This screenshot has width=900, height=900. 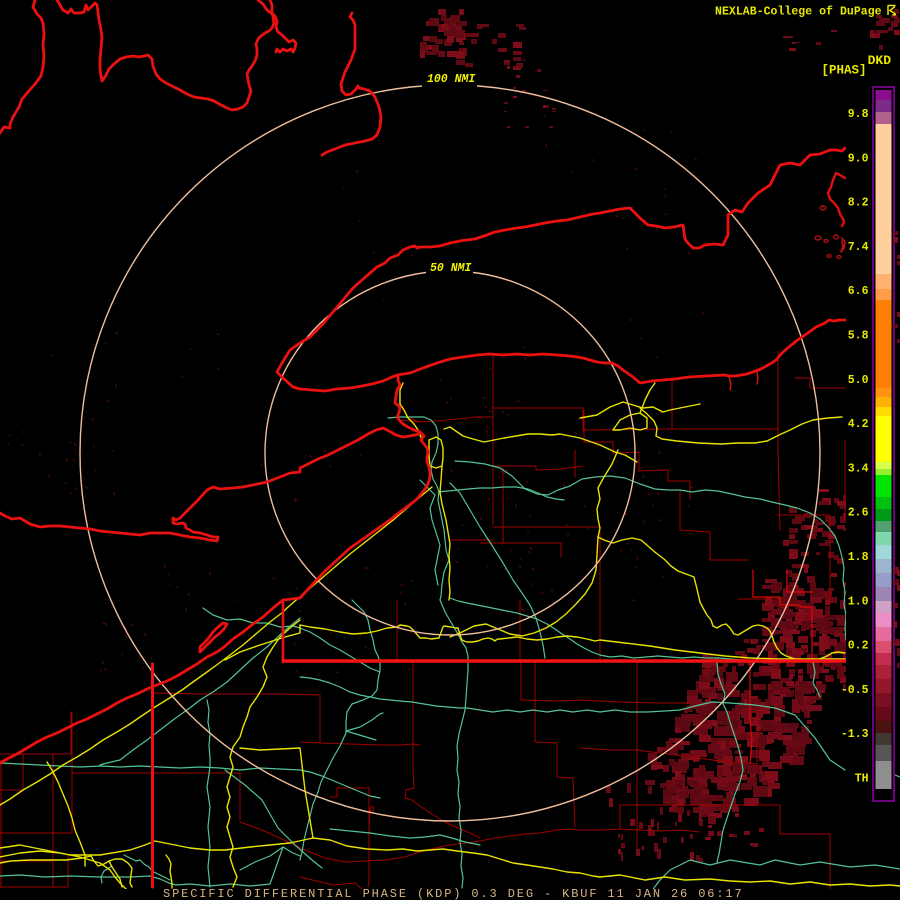 I want to click on svg-text: 2.6, so click(x=858, y=513).